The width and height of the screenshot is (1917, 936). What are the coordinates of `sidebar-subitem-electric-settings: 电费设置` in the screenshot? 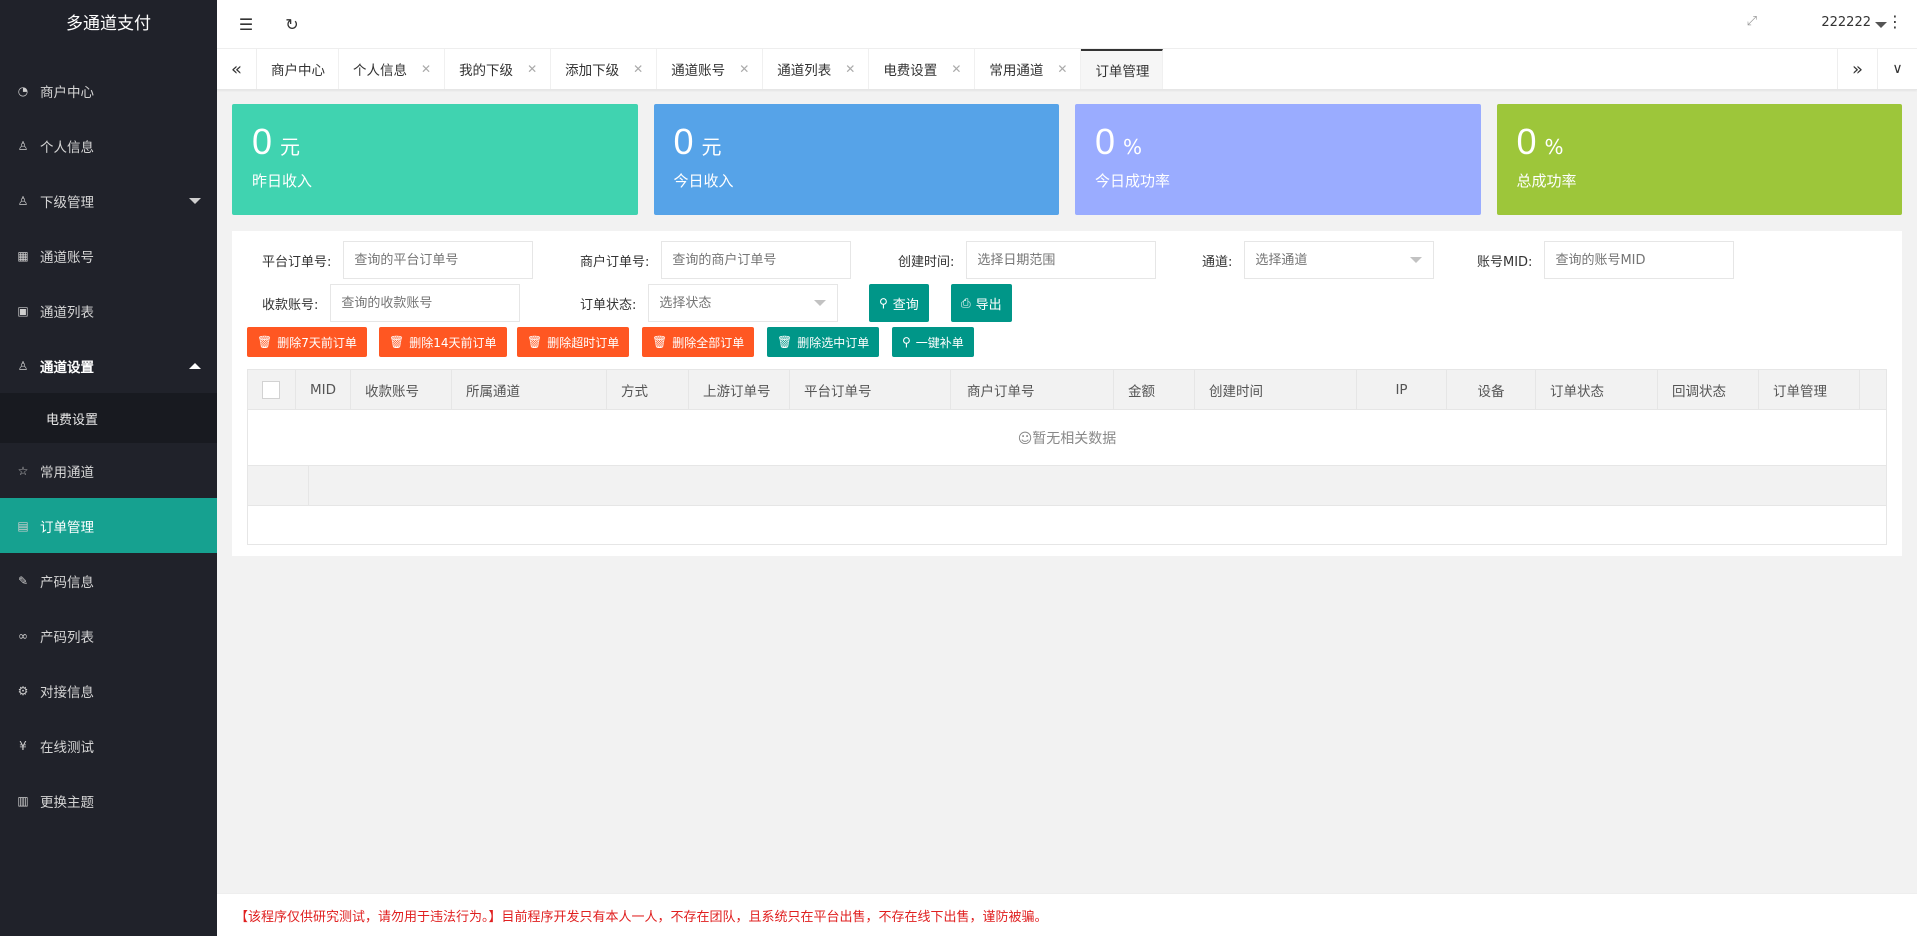 It's located at (108, 418).